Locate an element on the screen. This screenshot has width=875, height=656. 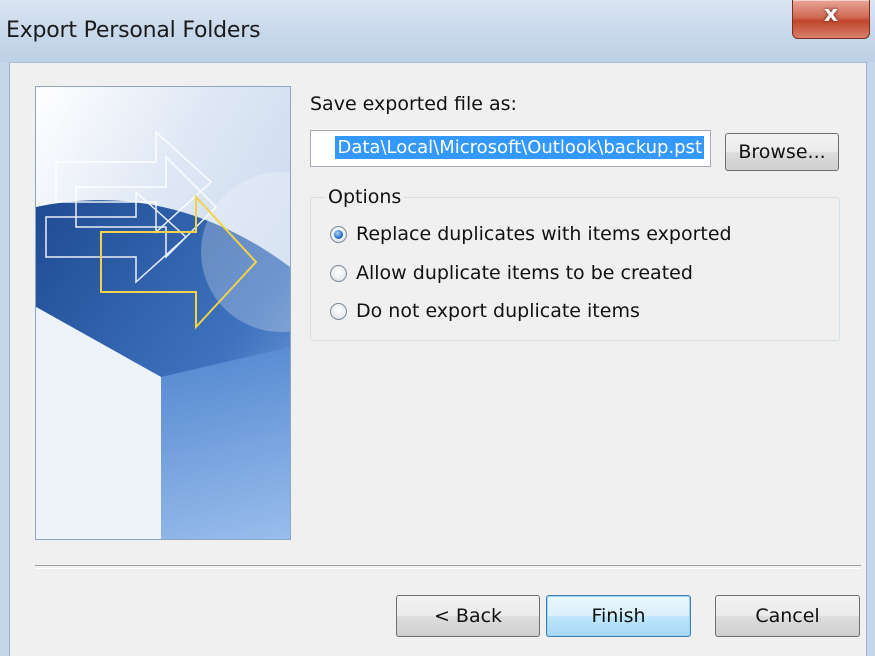
close-button: x is located at coordinates (831, 19).